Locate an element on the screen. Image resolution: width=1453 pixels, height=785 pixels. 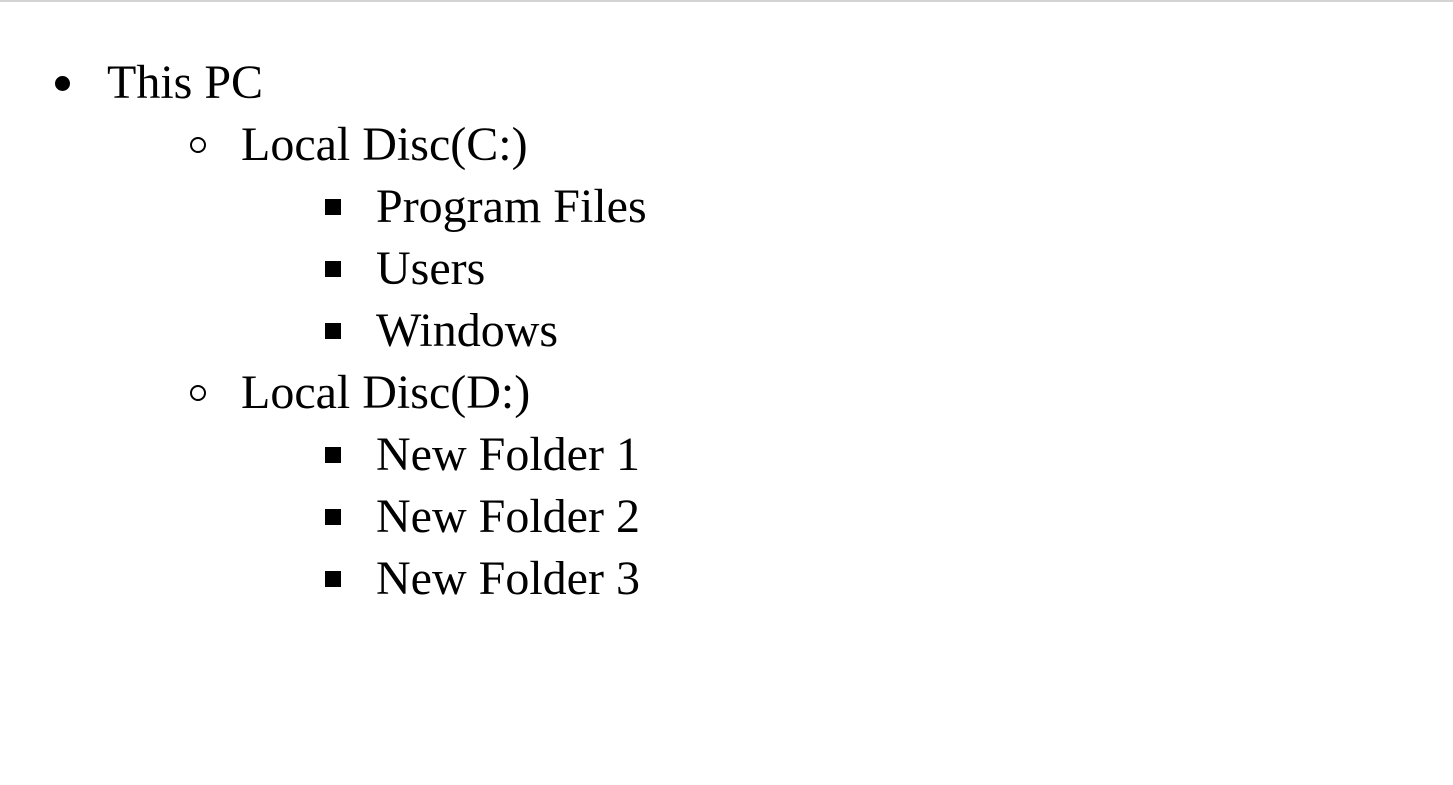
top-border is located at coordinates (726, 1).